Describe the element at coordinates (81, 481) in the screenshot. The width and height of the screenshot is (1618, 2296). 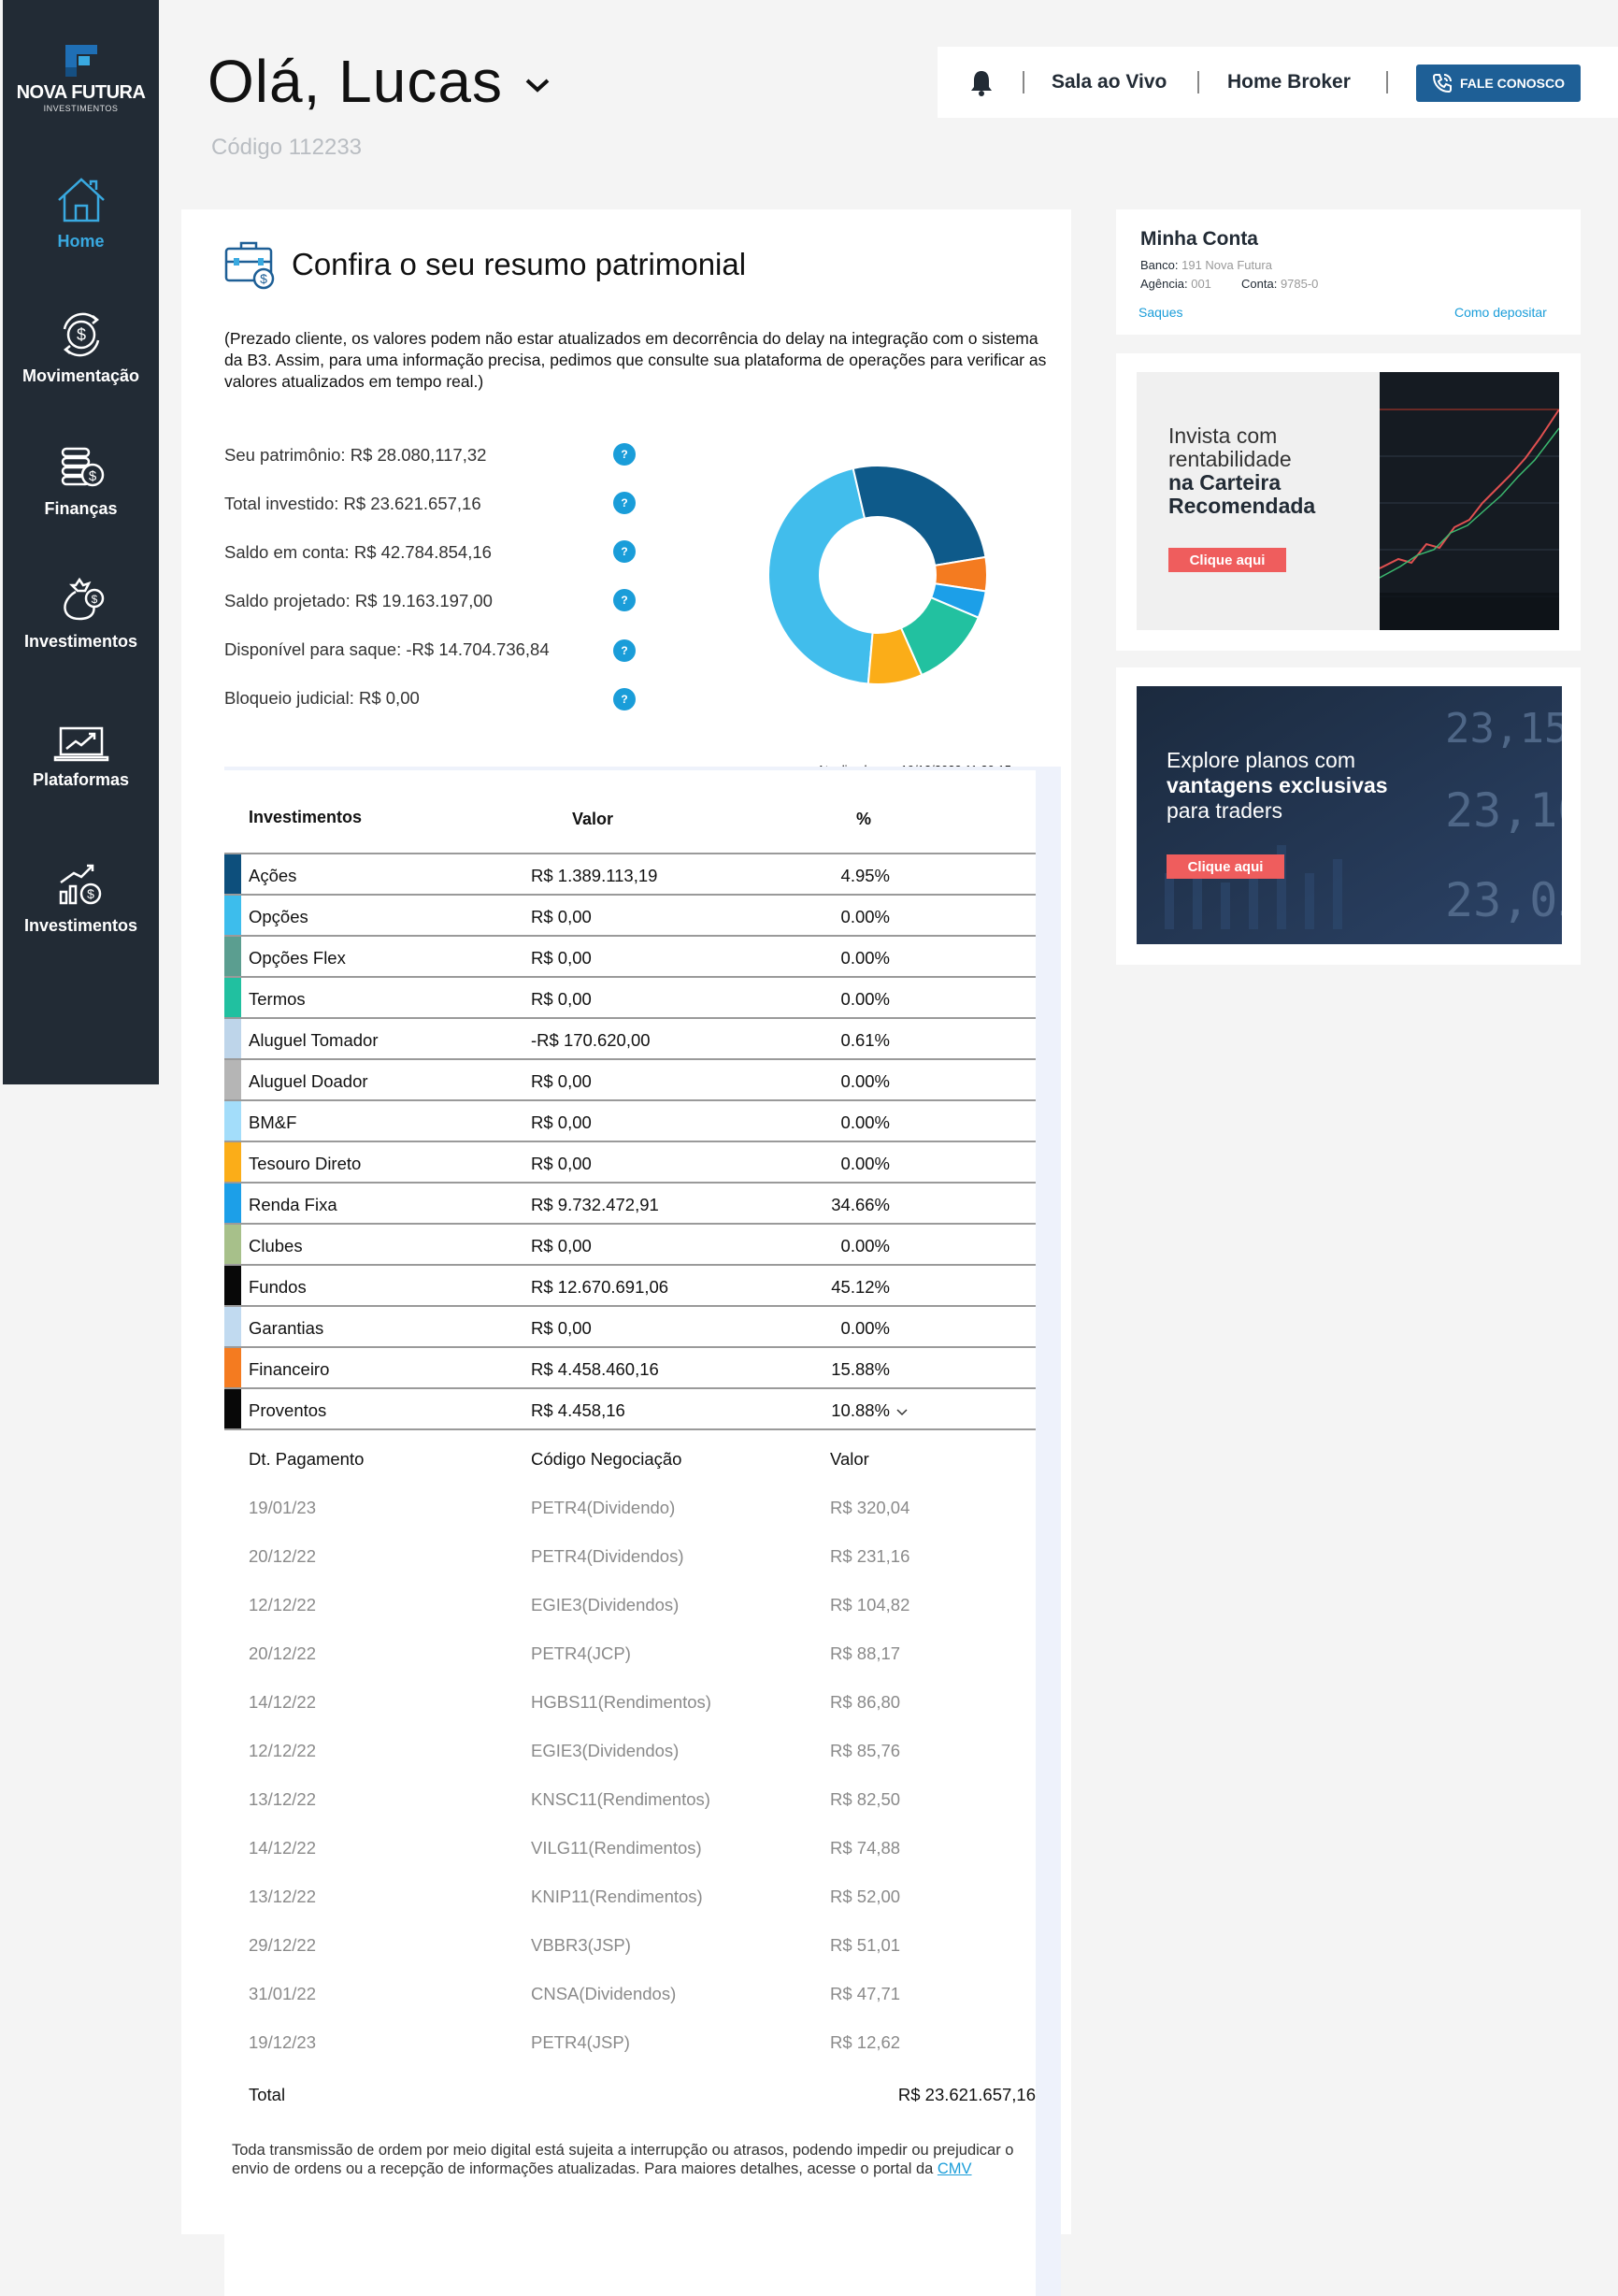
I see `sidebar-item-financas: $ Finanças` at that location.